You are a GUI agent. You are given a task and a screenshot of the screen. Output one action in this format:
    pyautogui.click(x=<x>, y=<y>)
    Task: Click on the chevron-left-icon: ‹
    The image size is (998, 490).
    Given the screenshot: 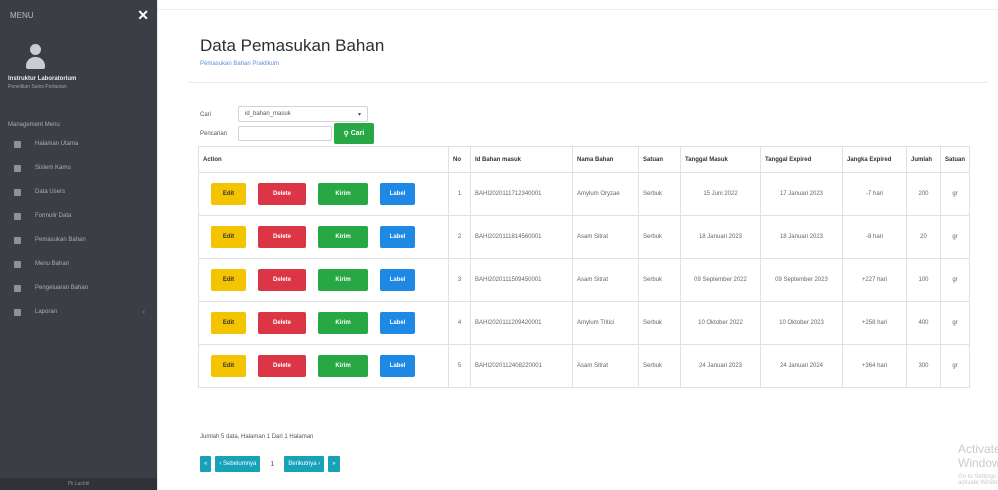 What is the action you would take?
    pyautogui.click(x=143, y=312)
    